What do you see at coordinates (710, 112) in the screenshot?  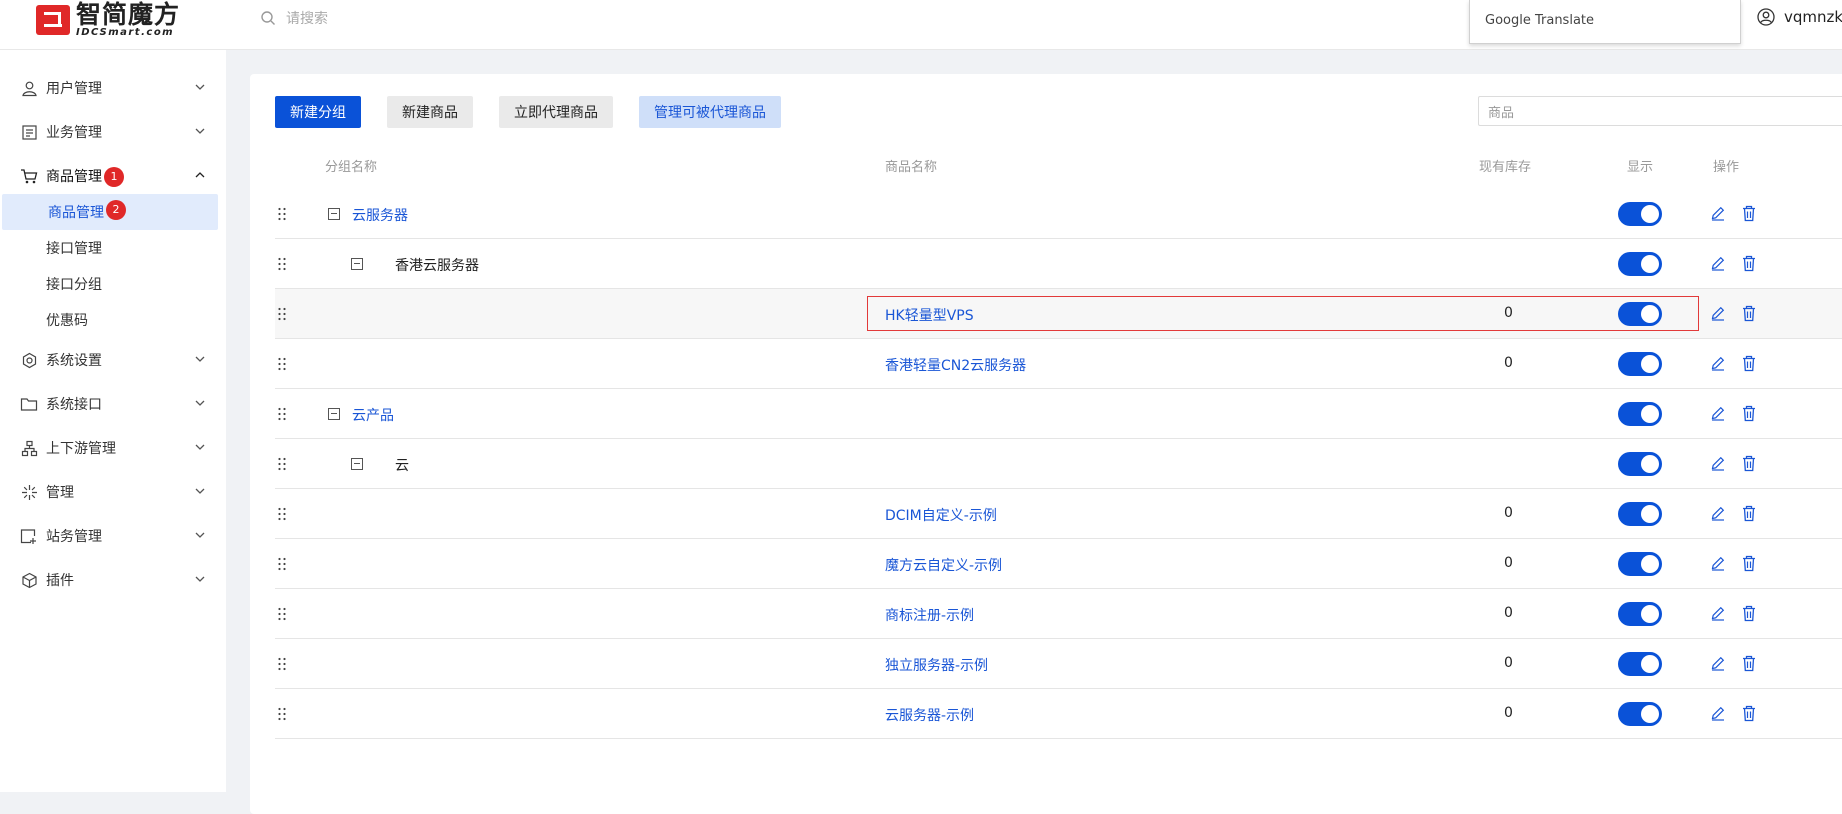 I see `manage-proxyable-button: 管理可被代理商品` at bounding box center [710, 112].